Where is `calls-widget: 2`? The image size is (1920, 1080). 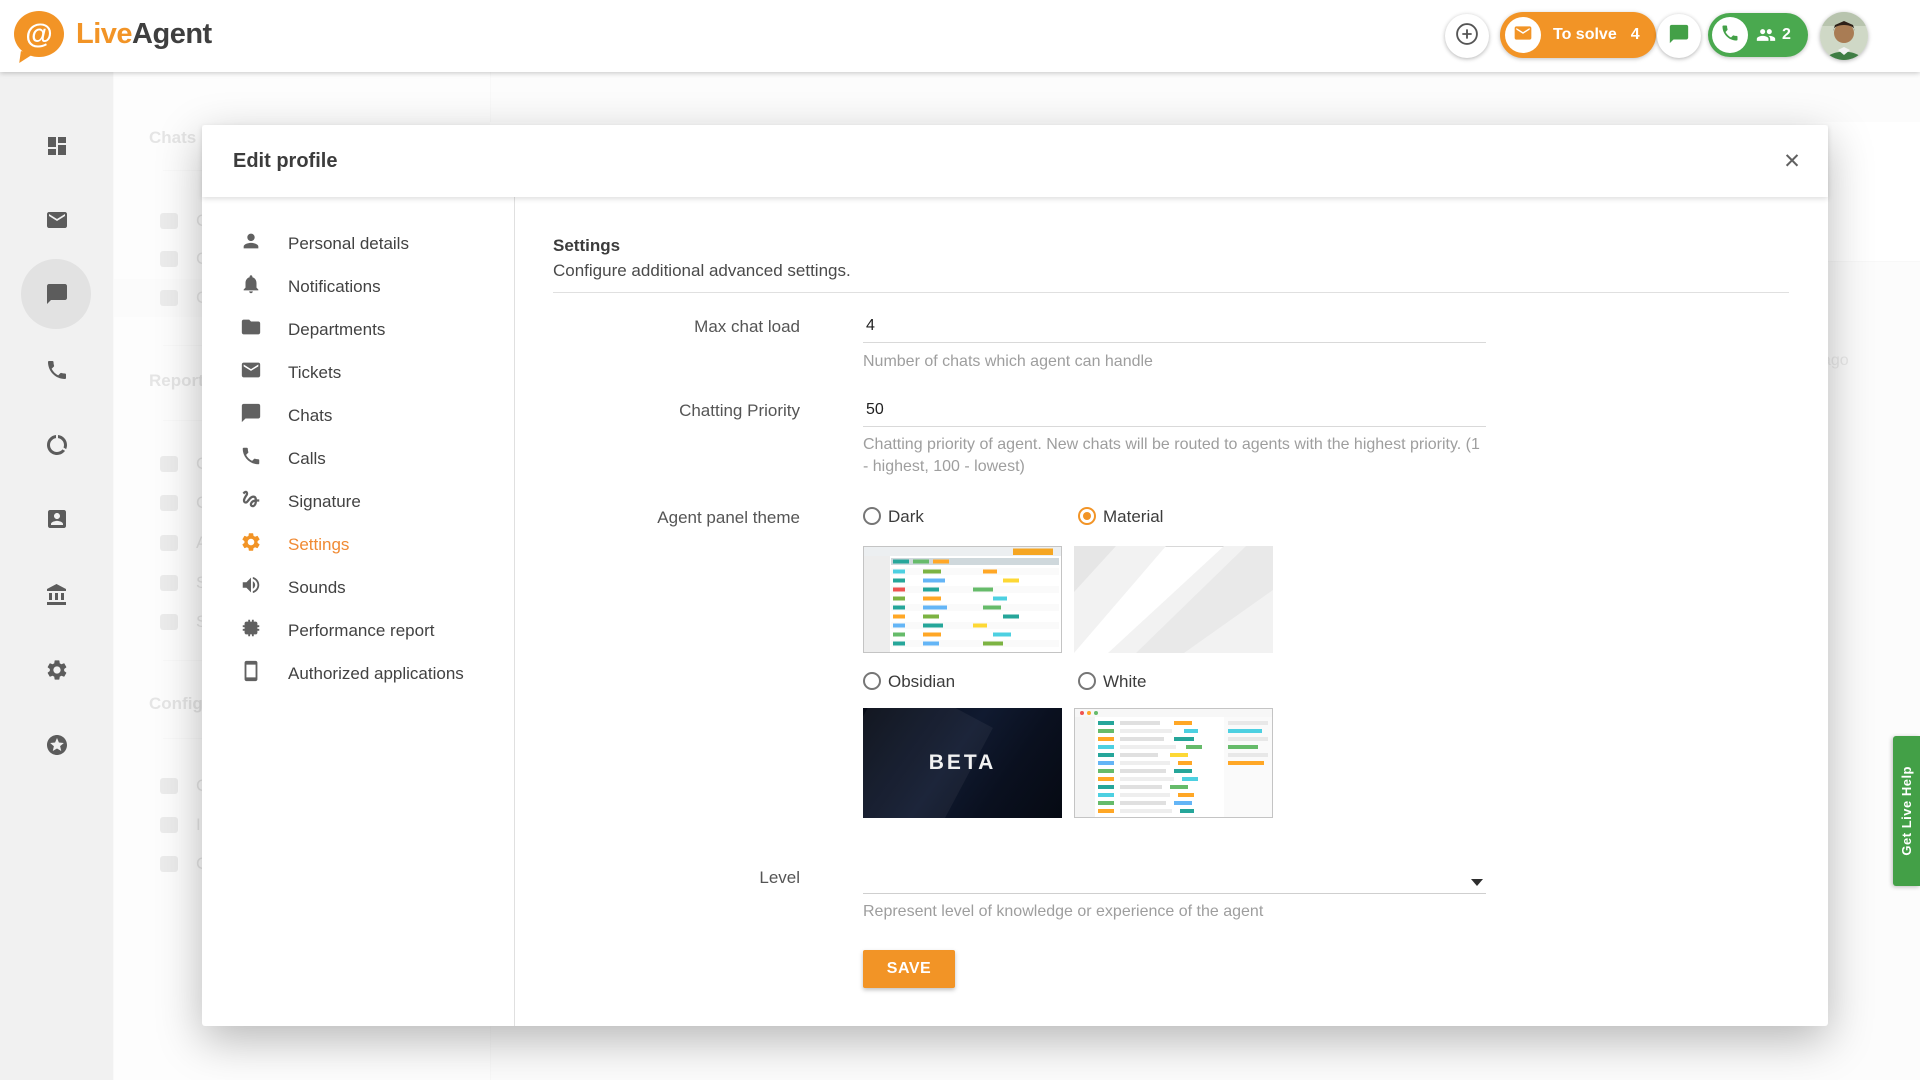 calls-widget: 2 is located at coordinates (1758, 35).